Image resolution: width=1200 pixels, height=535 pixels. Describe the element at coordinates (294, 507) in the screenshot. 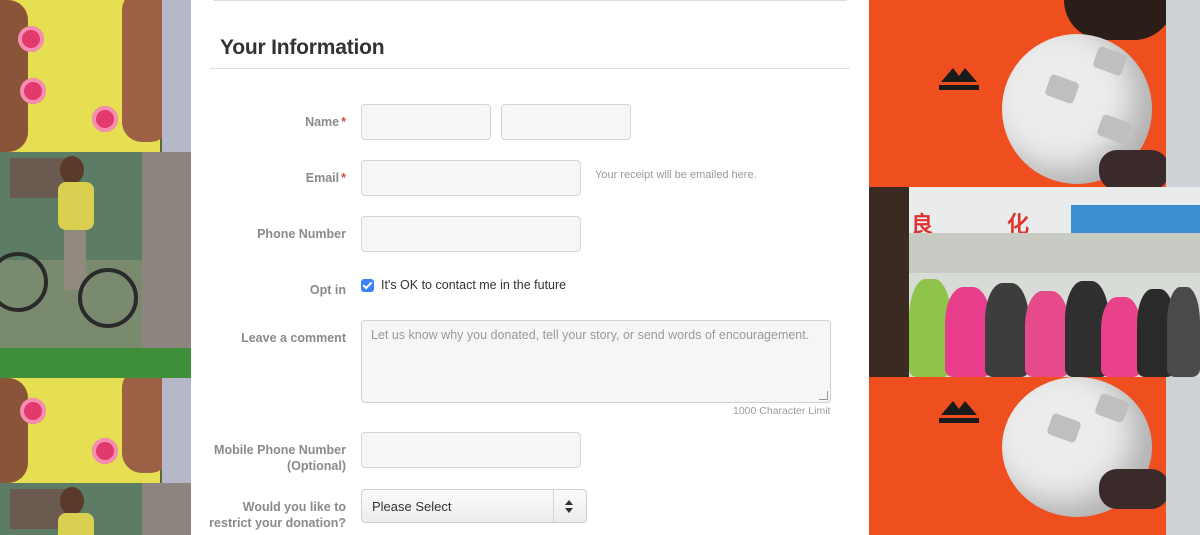

I see `restrict-label-line1: Would you like to` at that location.